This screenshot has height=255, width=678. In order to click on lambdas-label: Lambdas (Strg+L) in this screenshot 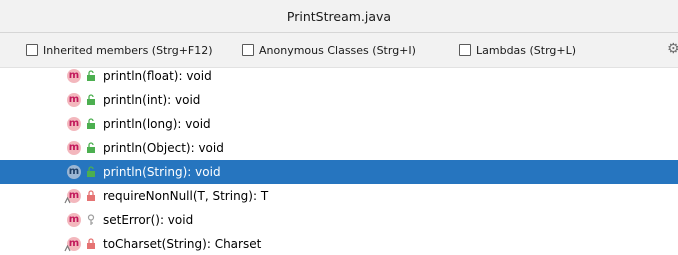, I will do `click(526, 50)`.